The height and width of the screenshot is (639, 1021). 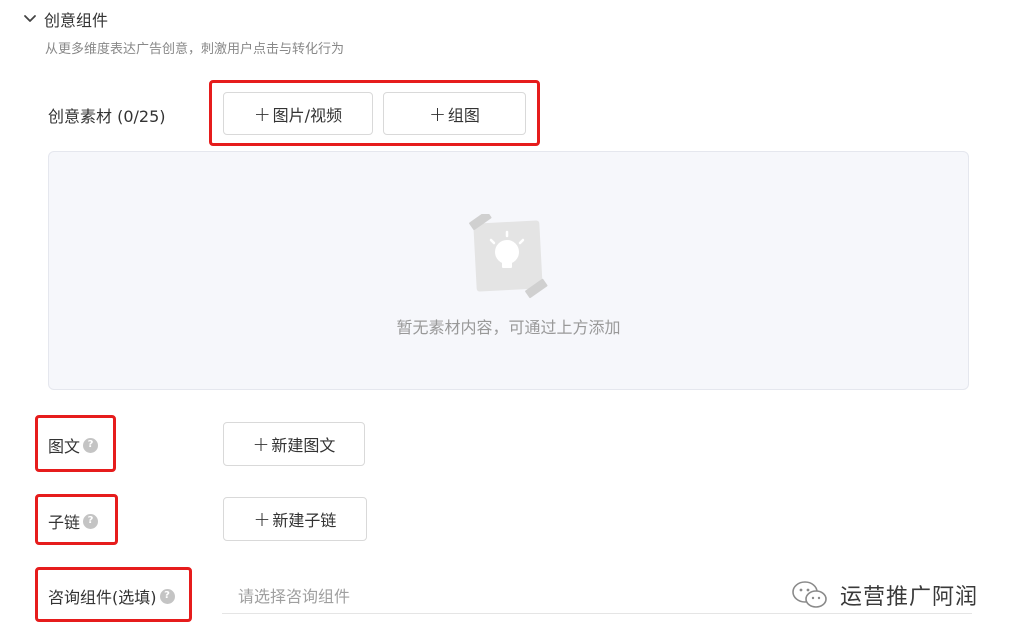 What do you see at coordinates (64, 522) in the screenshot?
I see `sublink-label-text: 子链` at bounding box center [64, 522].